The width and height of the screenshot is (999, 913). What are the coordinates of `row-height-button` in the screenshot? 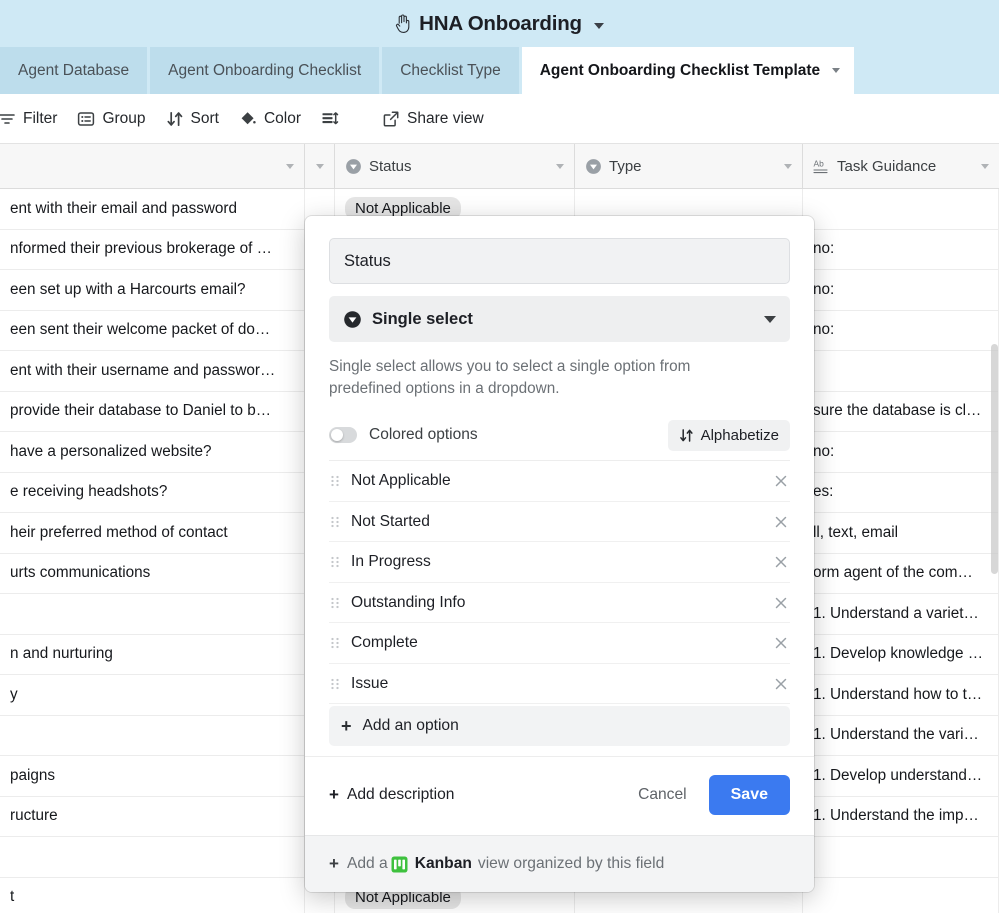 It's located at (333, 119).